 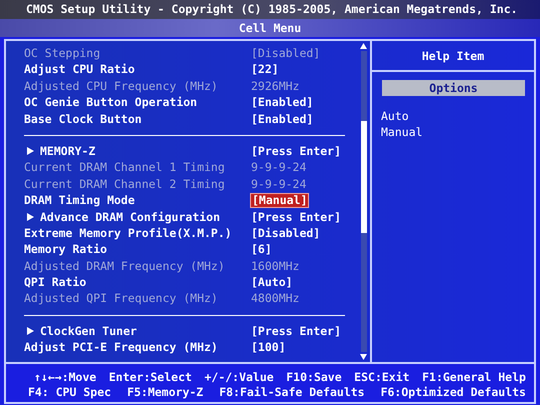 What do you see at coordinates (68, 151) in the screenshot?
I see `submenu-label: MEMORY-Z` at bounding box center [68, 151].